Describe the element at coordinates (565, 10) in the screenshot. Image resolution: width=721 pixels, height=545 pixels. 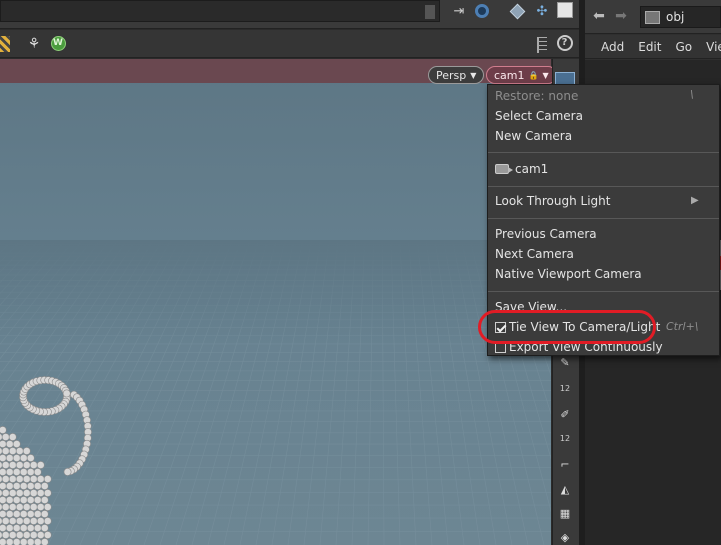
I see `pane-maximize-icon` at that location.